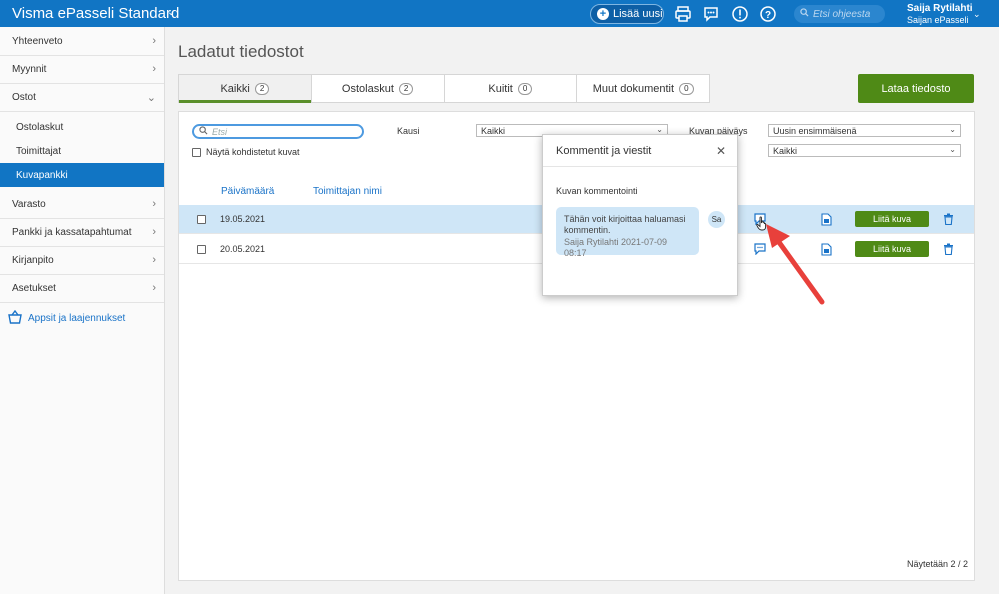 The width and height of the screenshot is (999, 594). I want to click on sidebar-sub-kuvapankki: Kuvapankki, so click(82, 175).